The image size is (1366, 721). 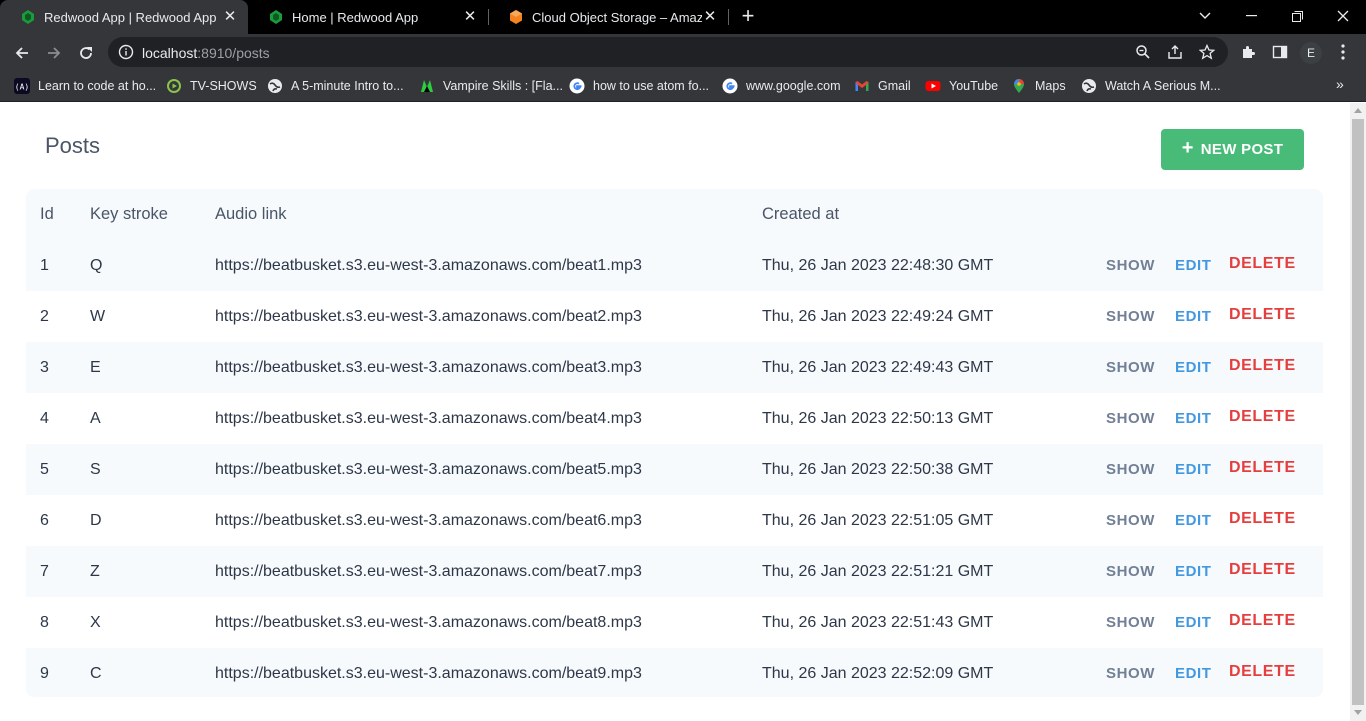 What do you see at coordinates (223, 86) in the screenshot?
I see `bookmark-label: TV-SHOWS` at bounding box center [223, 86].